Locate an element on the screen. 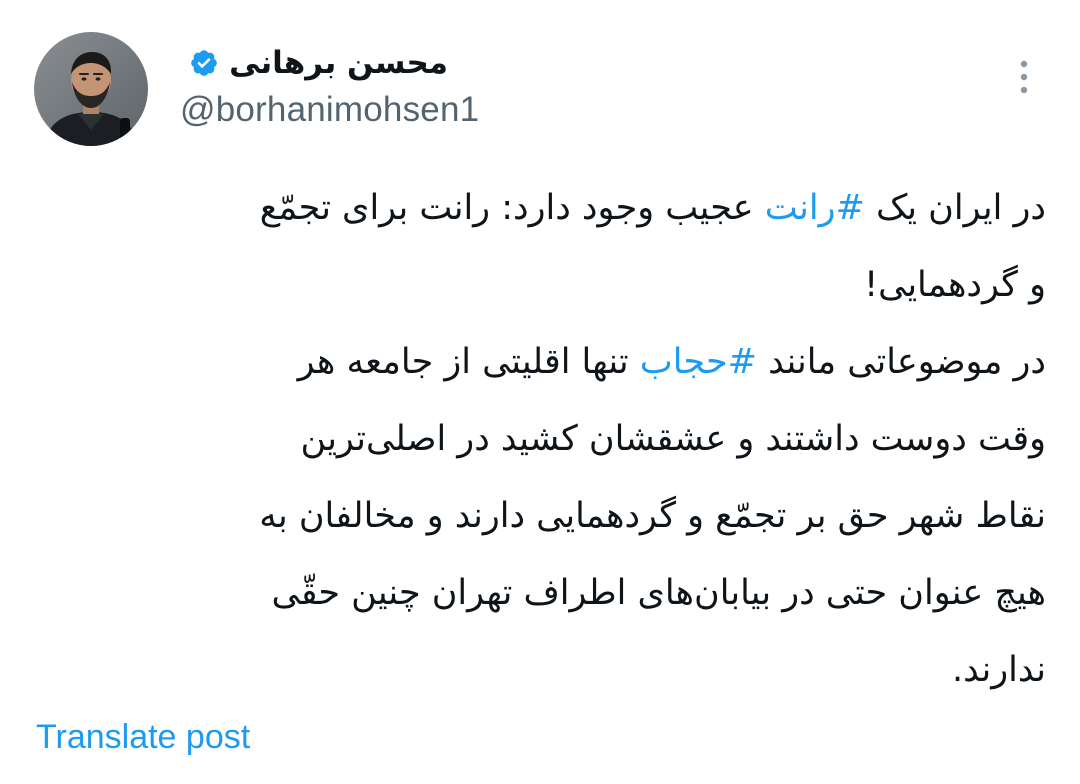 The image size is (1080, 784). tweet-text-segment: عجیب وجود دارد: رانت برای تجمّع is located at coordinates (512, 208).